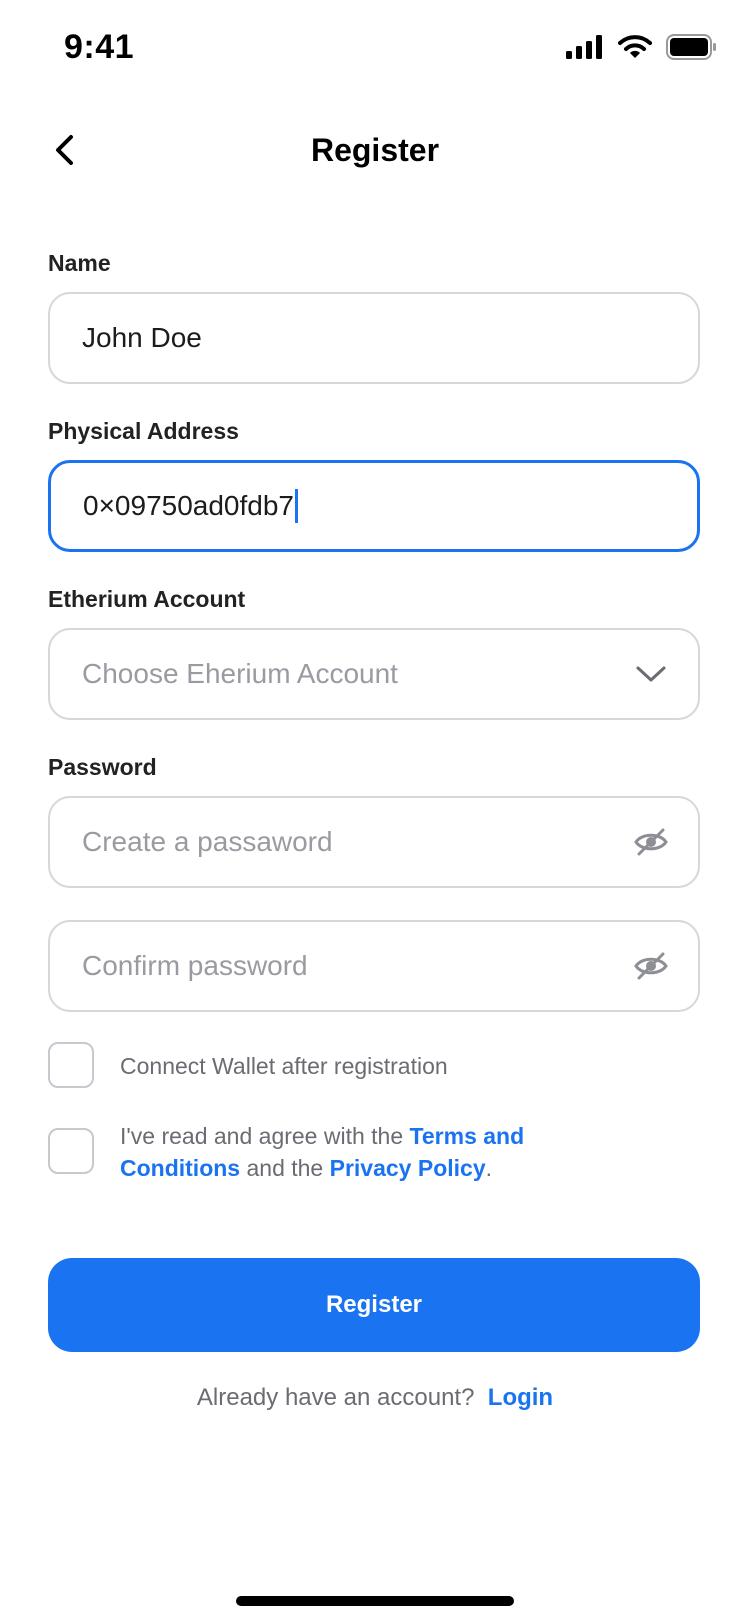 This screenshot has width=750, height=1624. I want to click on login-prompt-text: Already have an account?, so click(335, 1397).